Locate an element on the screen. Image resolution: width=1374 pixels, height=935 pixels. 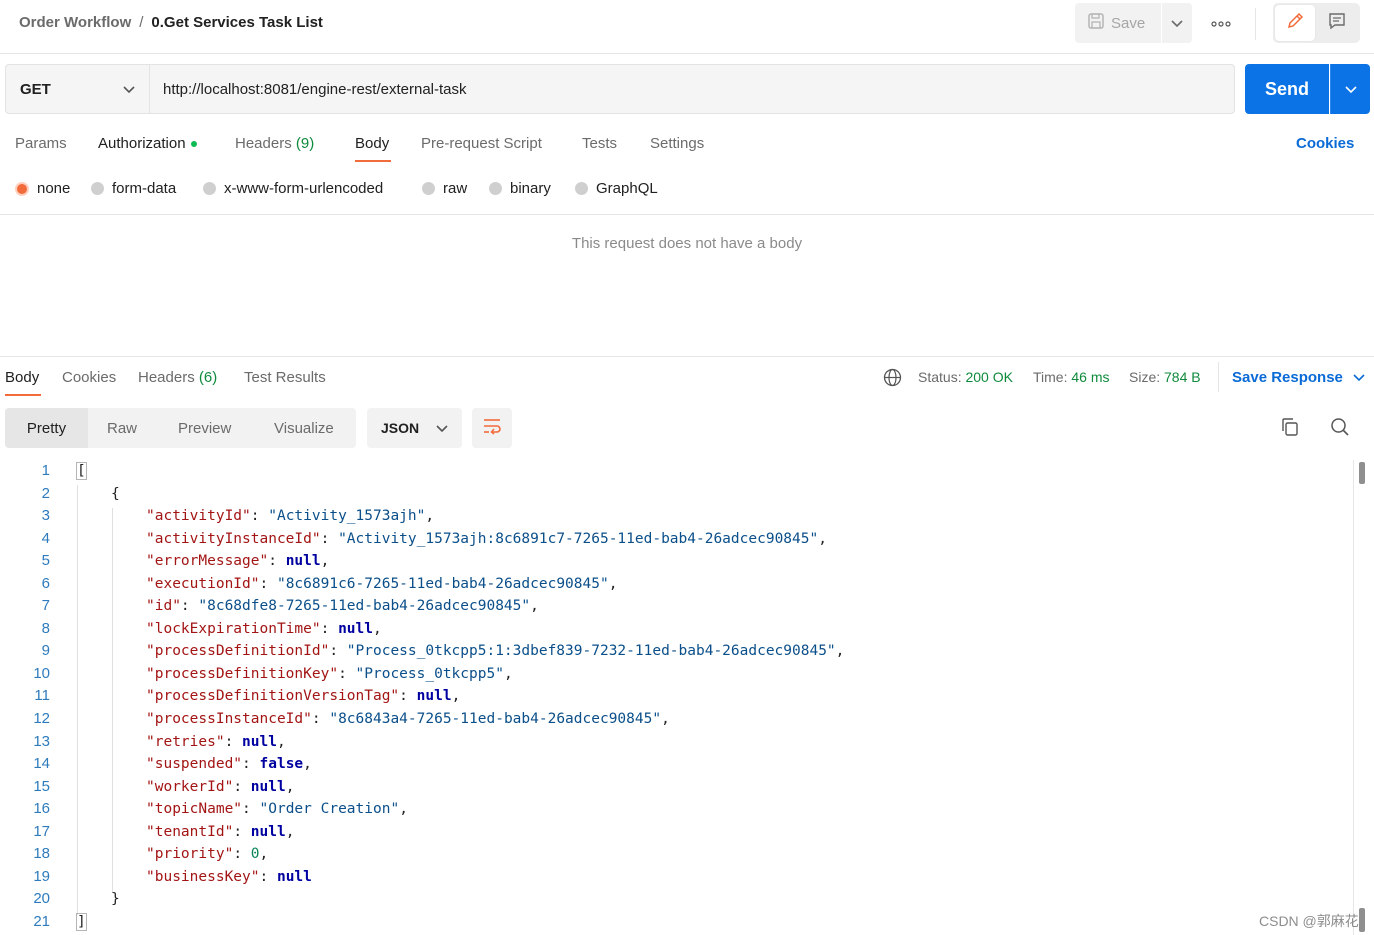
code-text: { is located at coordinates (98, 494).